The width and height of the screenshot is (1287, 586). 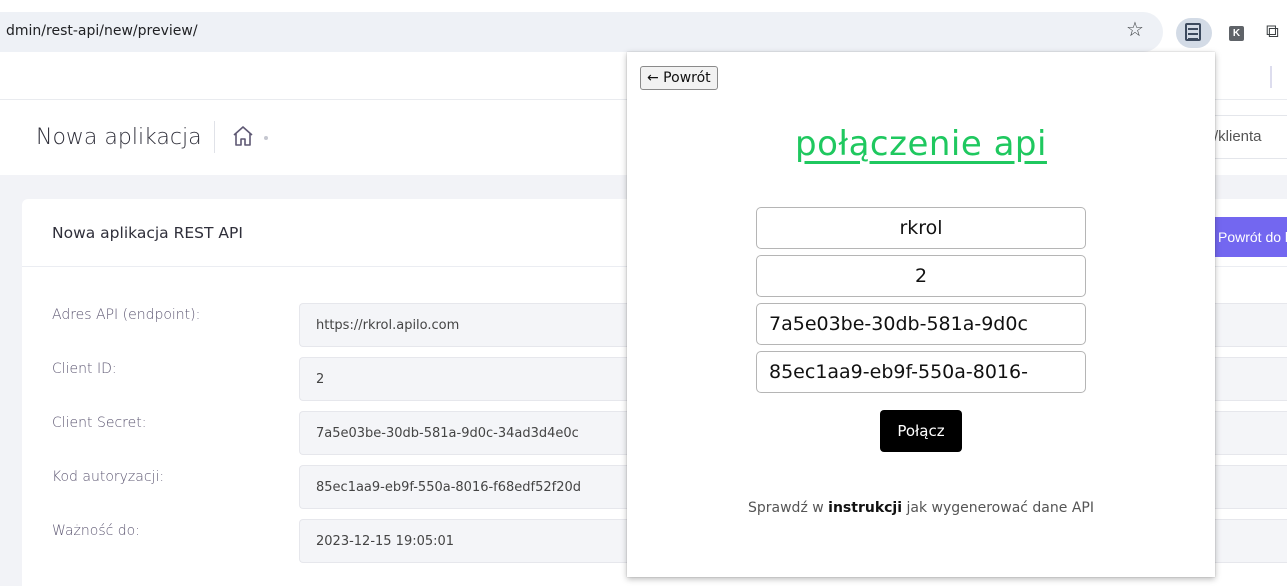 What do you see at coordinates (1247, 237) in the screenshot?
I see `back-to-list-button: Powrót do li` at bounding box center [1247, 237].